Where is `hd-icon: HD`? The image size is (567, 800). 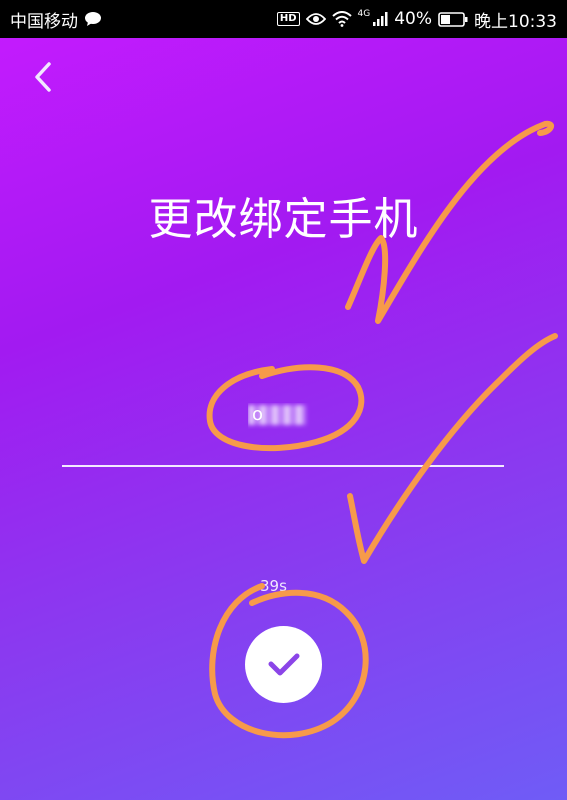 hd-icon: HD is located at coordinates (288, 19).